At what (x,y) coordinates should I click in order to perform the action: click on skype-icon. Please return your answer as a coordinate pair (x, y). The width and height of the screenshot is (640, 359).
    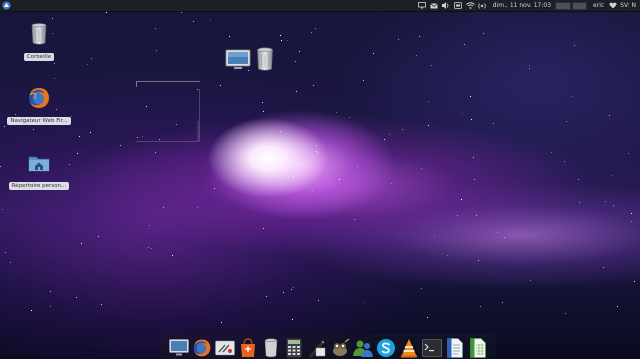
    Looking at the image, I should click on (385, 348).